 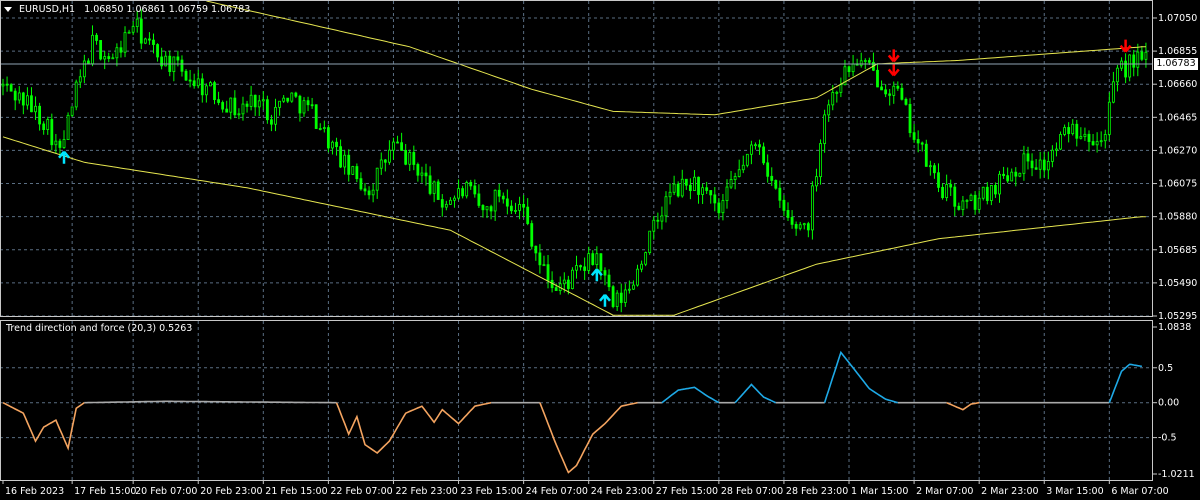 I want to click on time-tick-label: 23 Feb 15:00, so click(x=492, y=491).